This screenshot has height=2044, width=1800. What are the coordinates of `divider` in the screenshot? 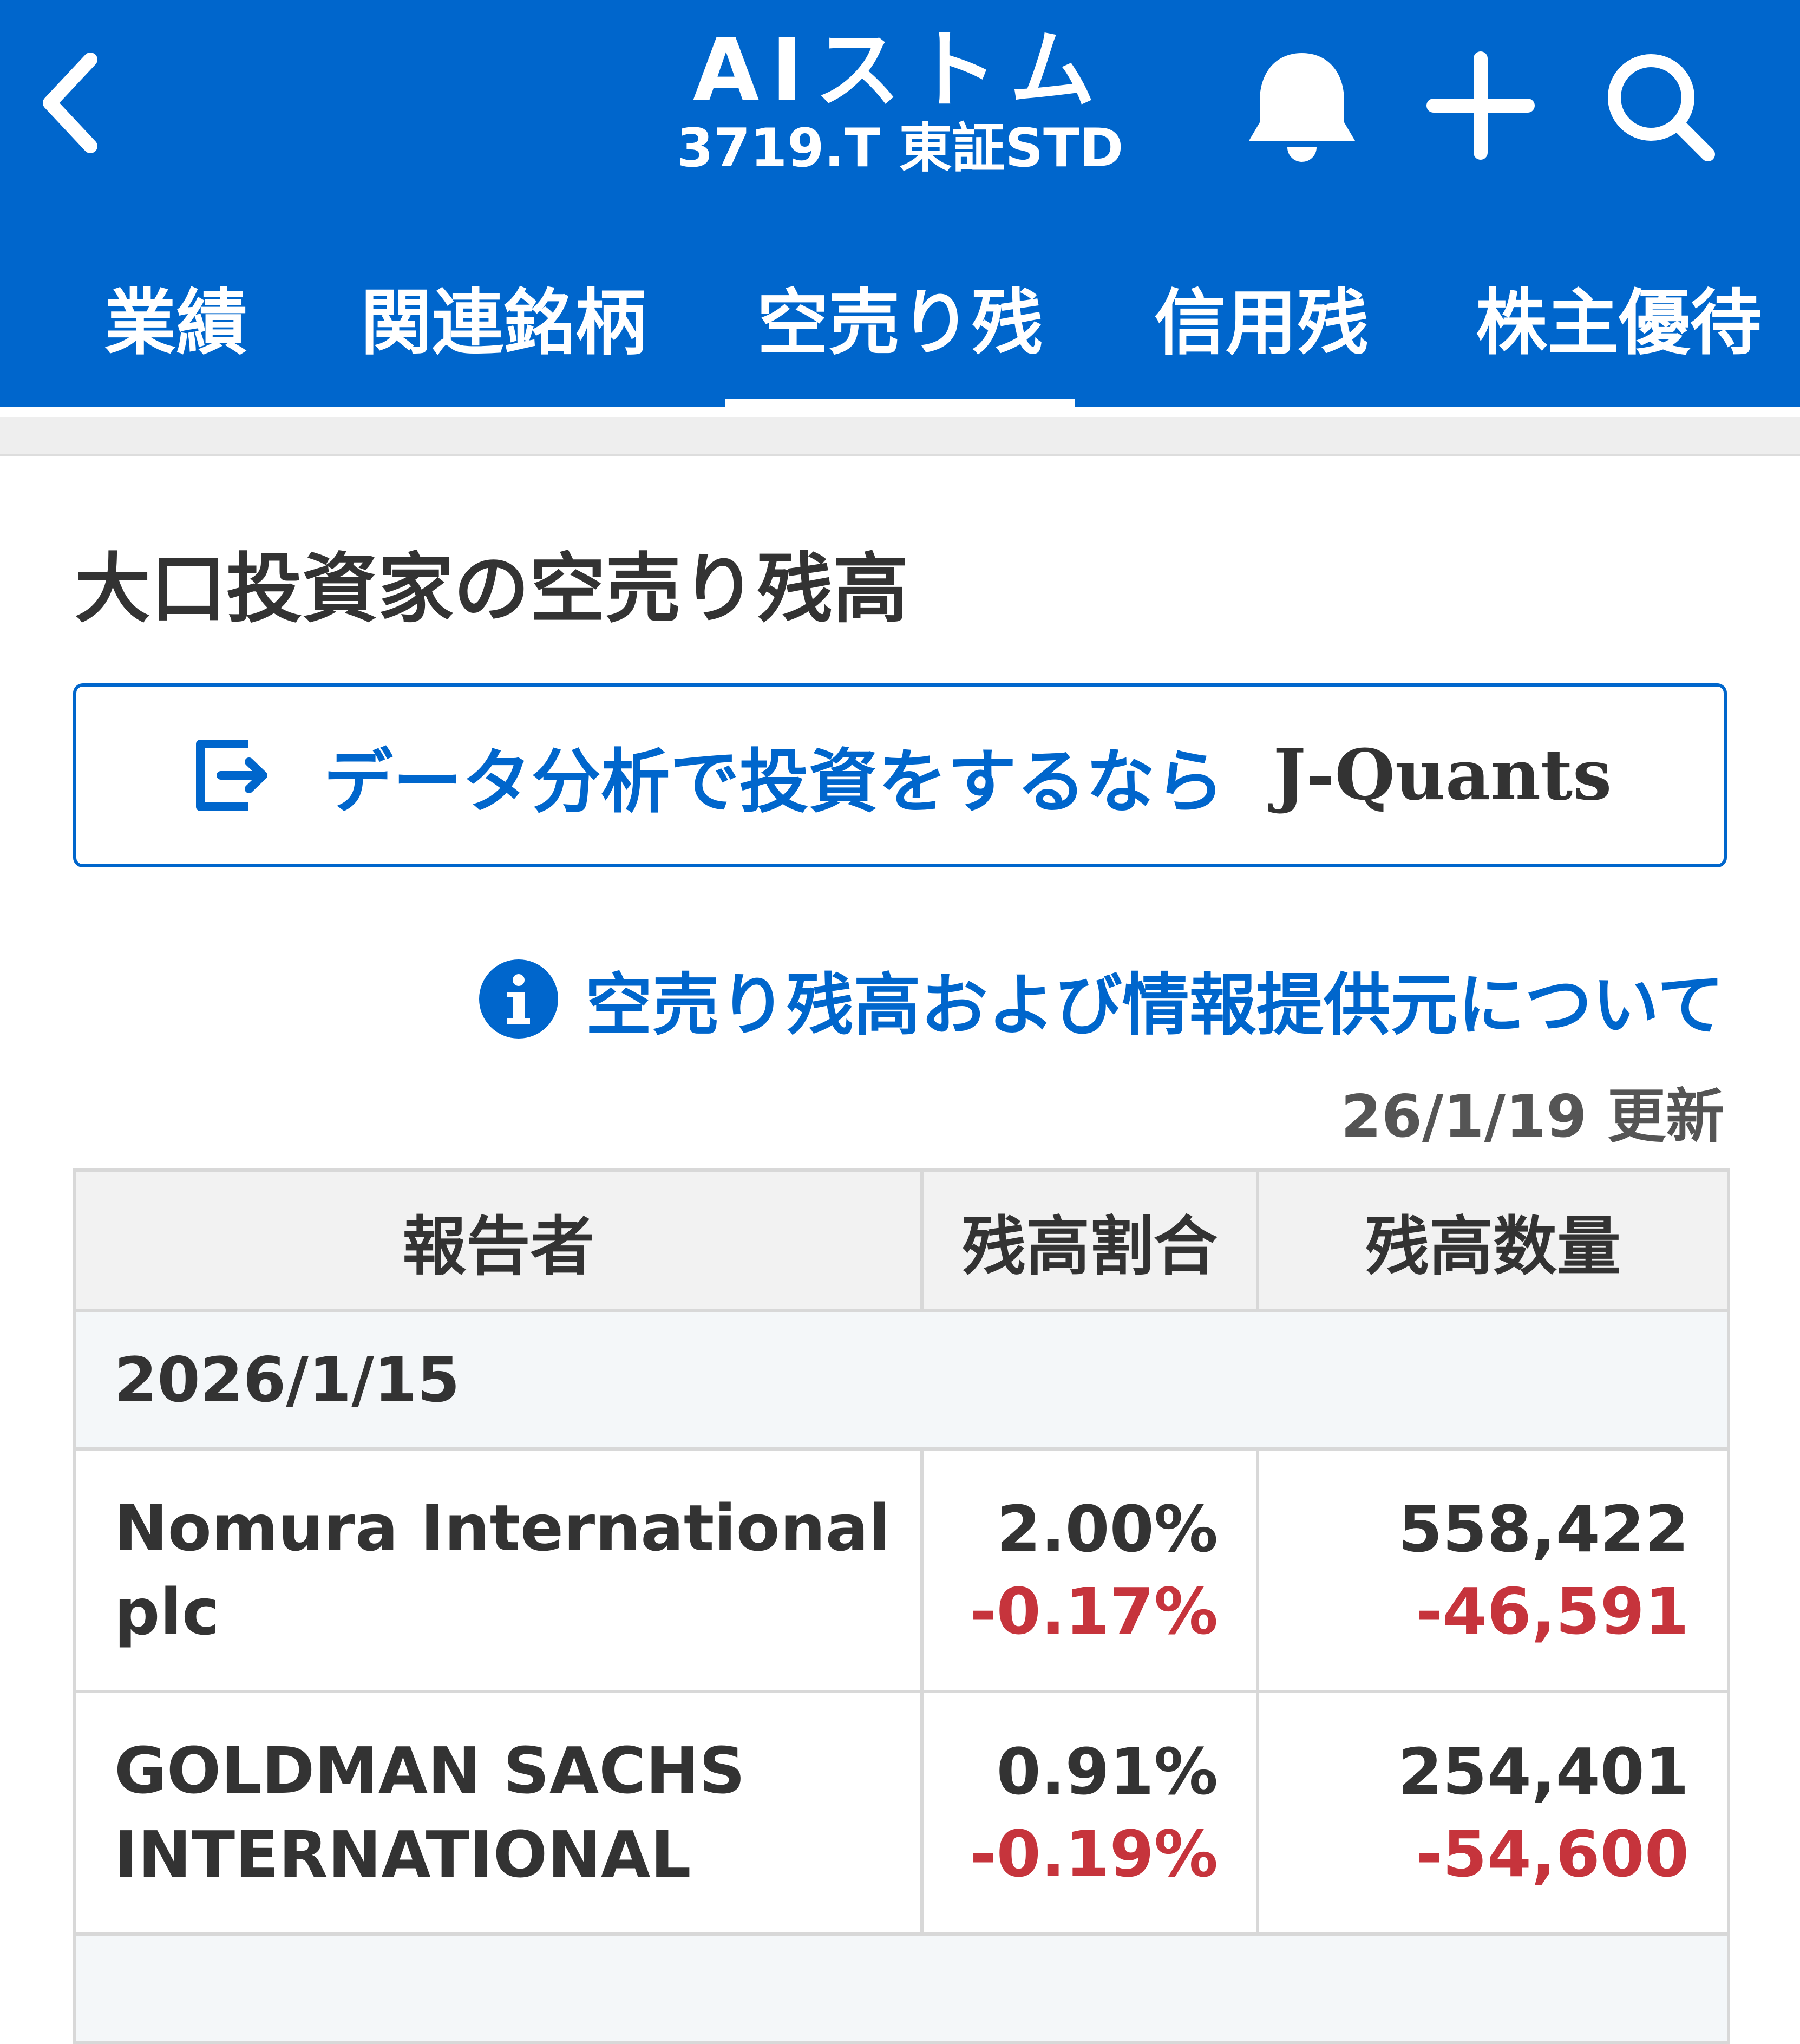 It's located at (900, 431).